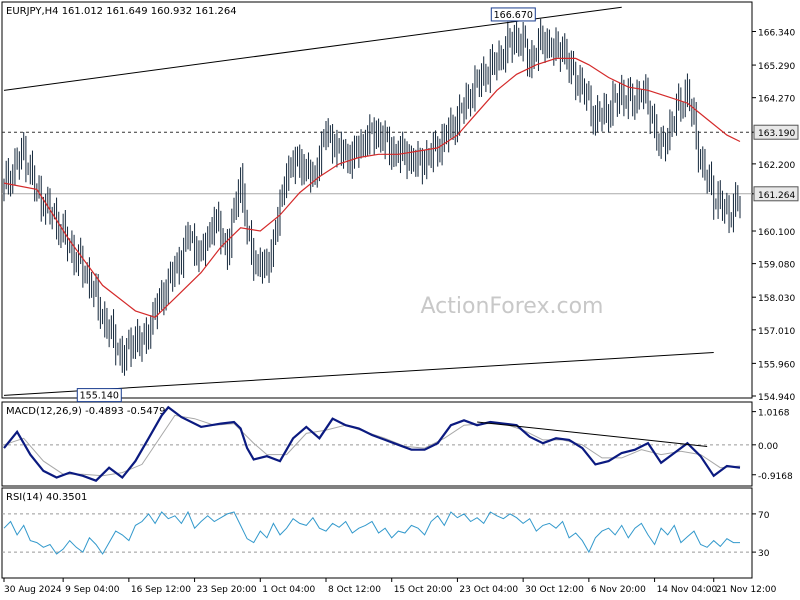 The width and height of the screenshot is (800, 600). Describe the element at coordinates (776, 100) in the screenshot. I see `price-axis-label: 164.270` at that location.